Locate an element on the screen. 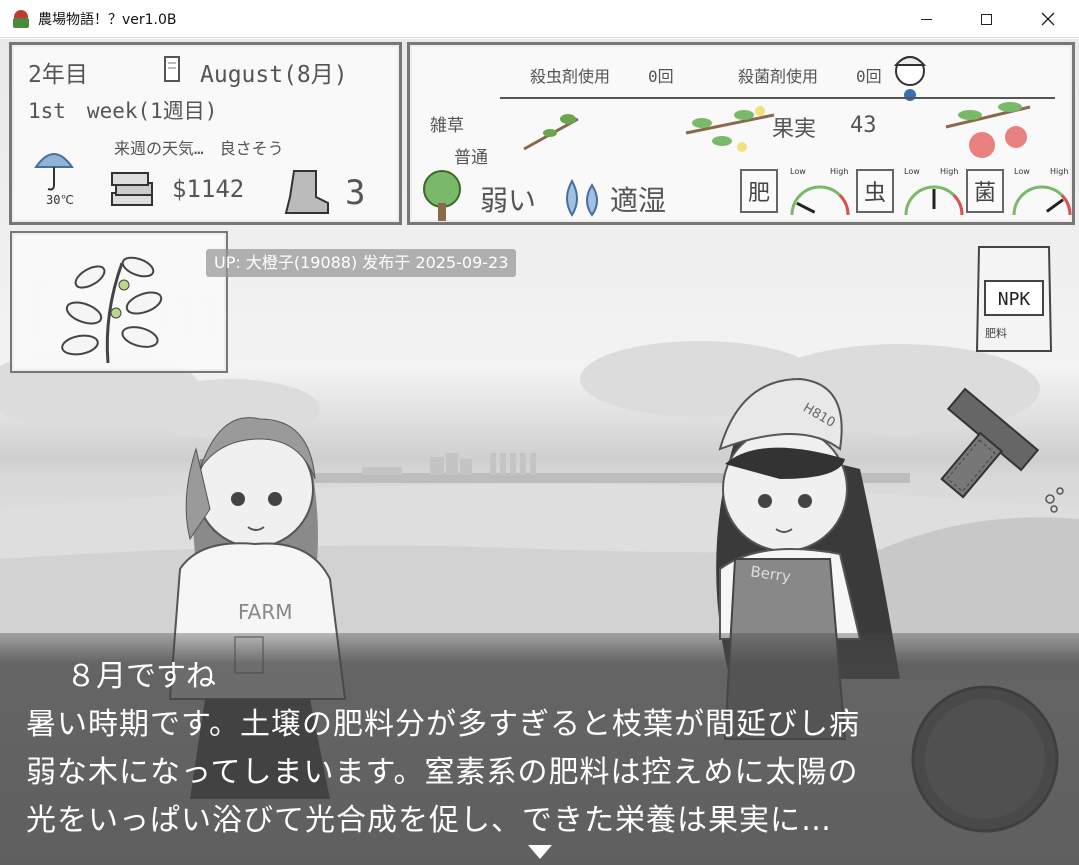  dialog-line-2: 弱な木になってしまいます。窒素系の肥料は控えめに太陽の is located at coordinates (442, 772).